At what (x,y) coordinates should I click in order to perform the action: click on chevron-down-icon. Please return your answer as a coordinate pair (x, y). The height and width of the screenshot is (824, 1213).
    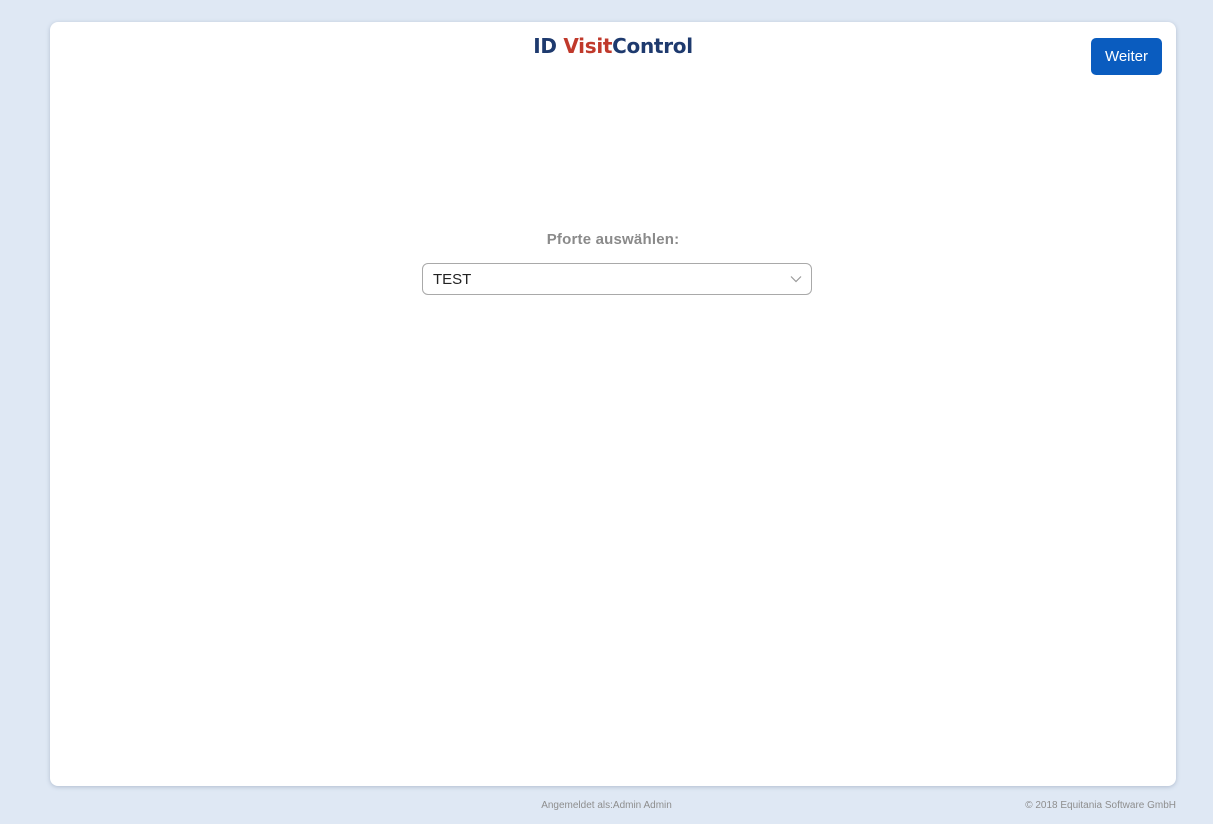
    Looking at the image, I should click on (796, 279).